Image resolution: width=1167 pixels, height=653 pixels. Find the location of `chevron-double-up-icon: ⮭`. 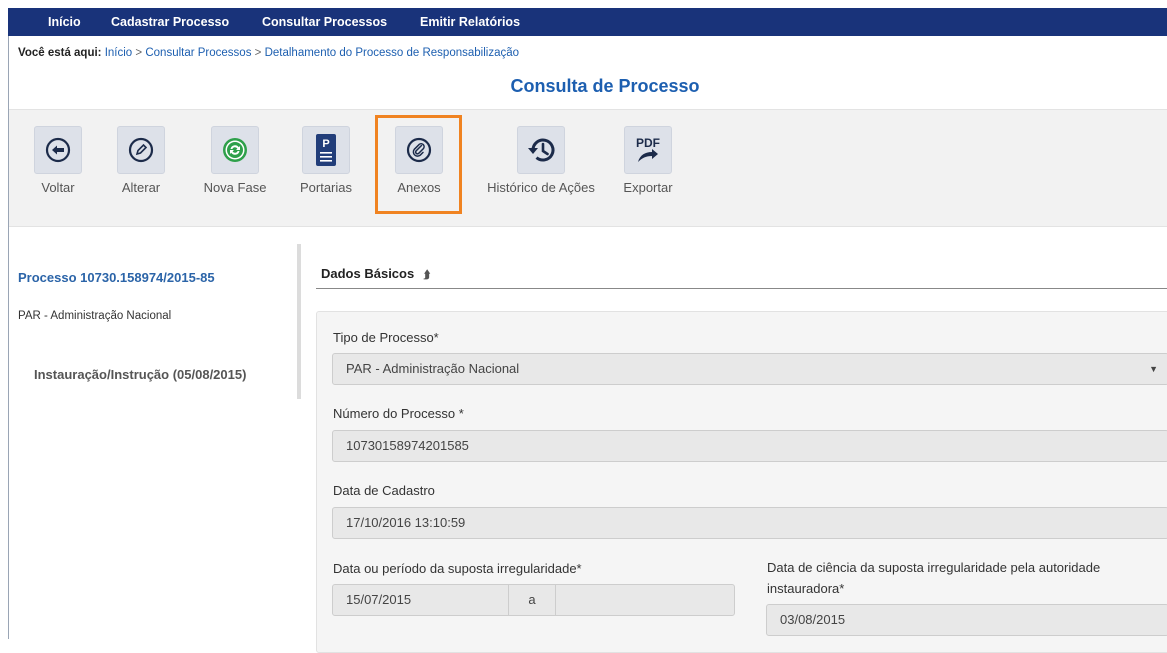

chevron-double-up-icon: ⮭ is located at coordinates (427, 275).